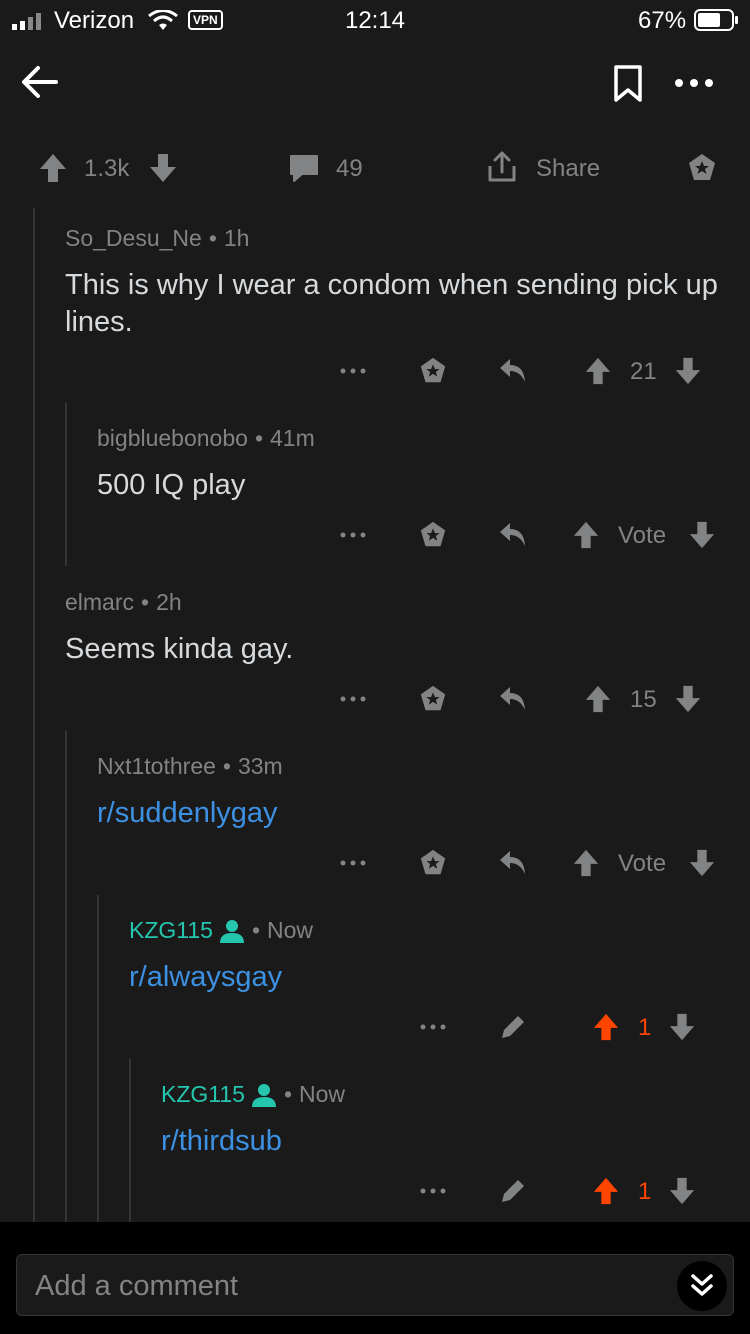  I want to click on battery-icon, so click(716, 20).